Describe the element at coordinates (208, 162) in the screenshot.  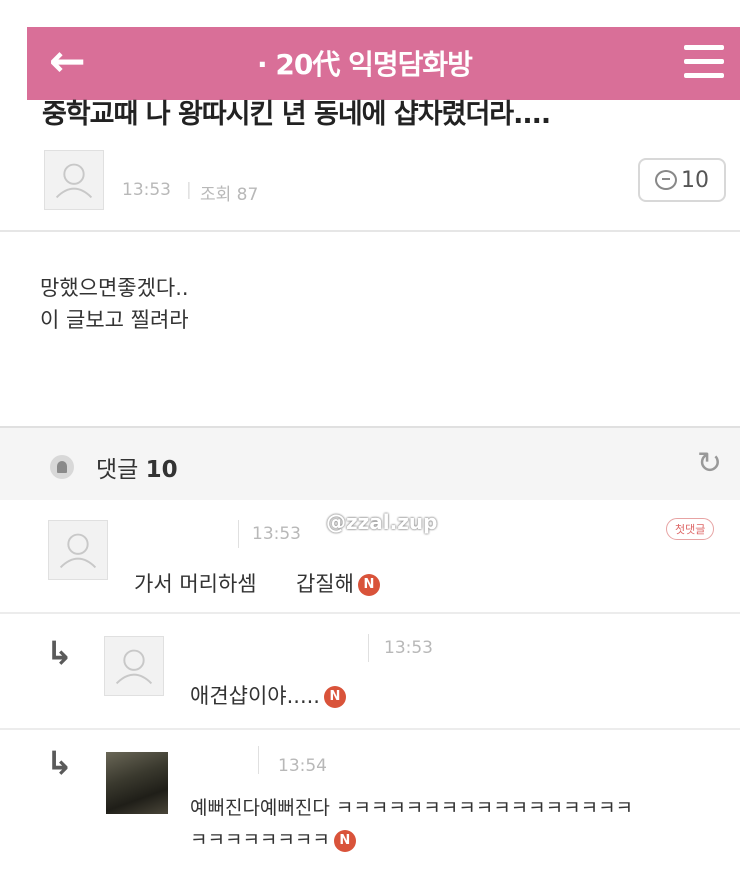
I see `author-name-redacted` at that location.